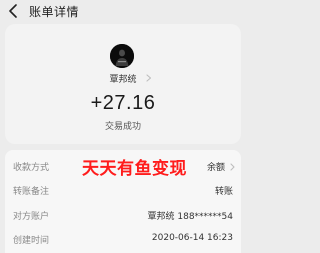 The image size is (320, 253). I want to click on avatar-silhouette-icon, so click(122, 56).